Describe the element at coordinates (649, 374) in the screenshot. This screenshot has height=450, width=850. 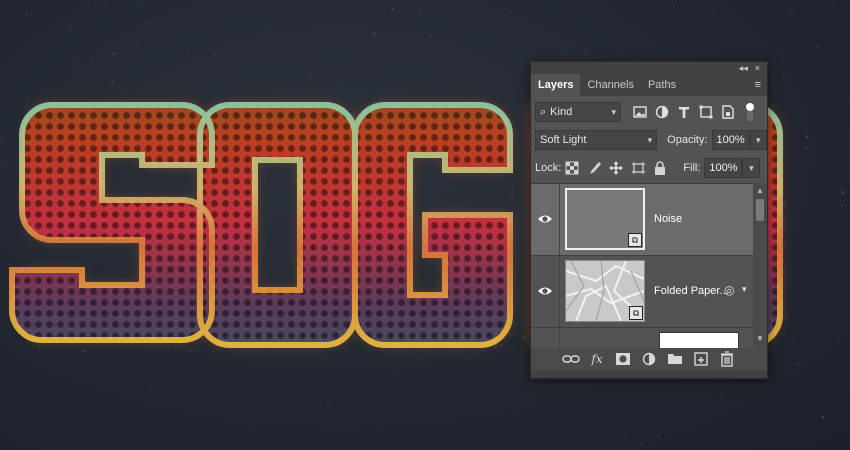
I see `panel-resize-strip` at that location.